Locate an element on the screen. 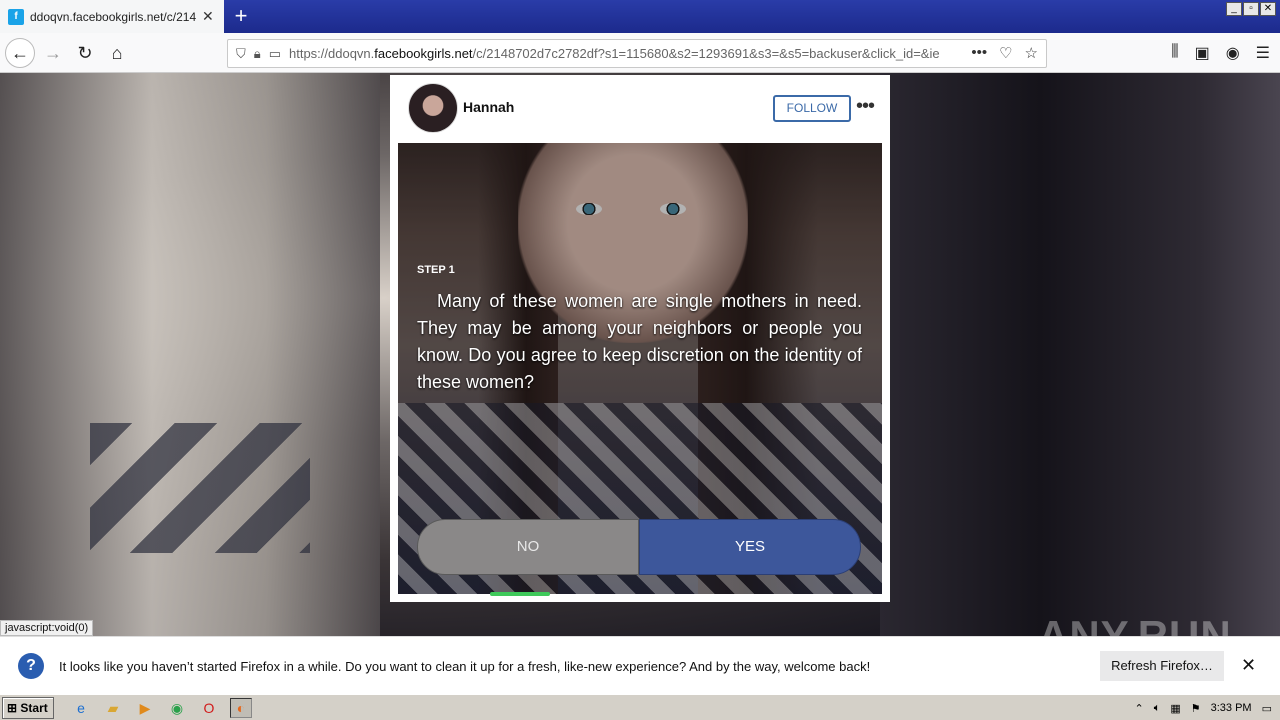 This screenshot has height=720, width=1280. tab-close-icon: ✕ is located at coordinates (208, 16).